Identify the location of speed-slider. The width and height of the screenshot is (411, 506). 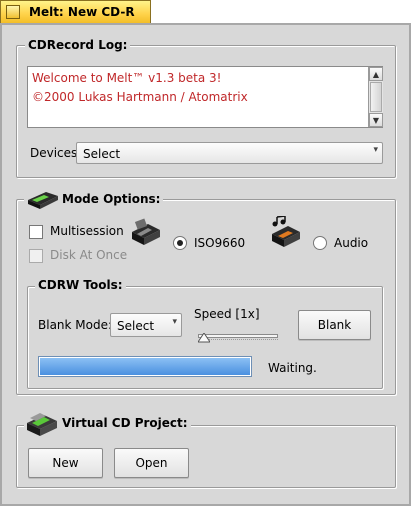
(238, 338).